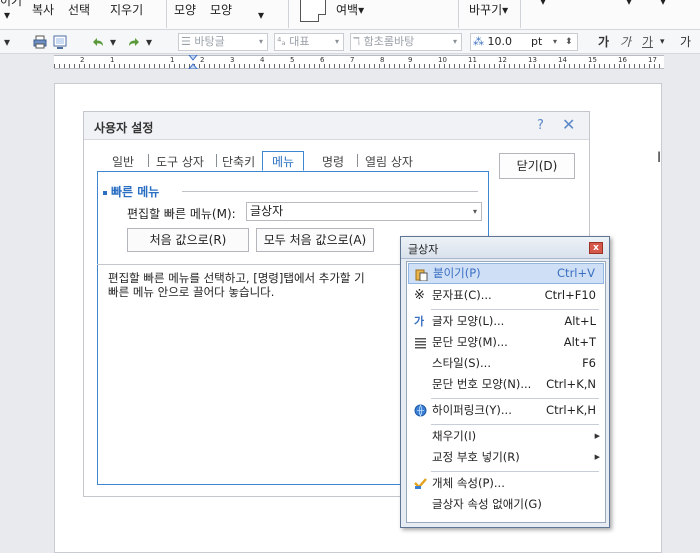 This screenshot has width=700, height=553. What do you see at coordinates (506, 363) in the screenshot?
I see `menu-item-style: 스타일(S)... F6` at bounding box center [506, 363].